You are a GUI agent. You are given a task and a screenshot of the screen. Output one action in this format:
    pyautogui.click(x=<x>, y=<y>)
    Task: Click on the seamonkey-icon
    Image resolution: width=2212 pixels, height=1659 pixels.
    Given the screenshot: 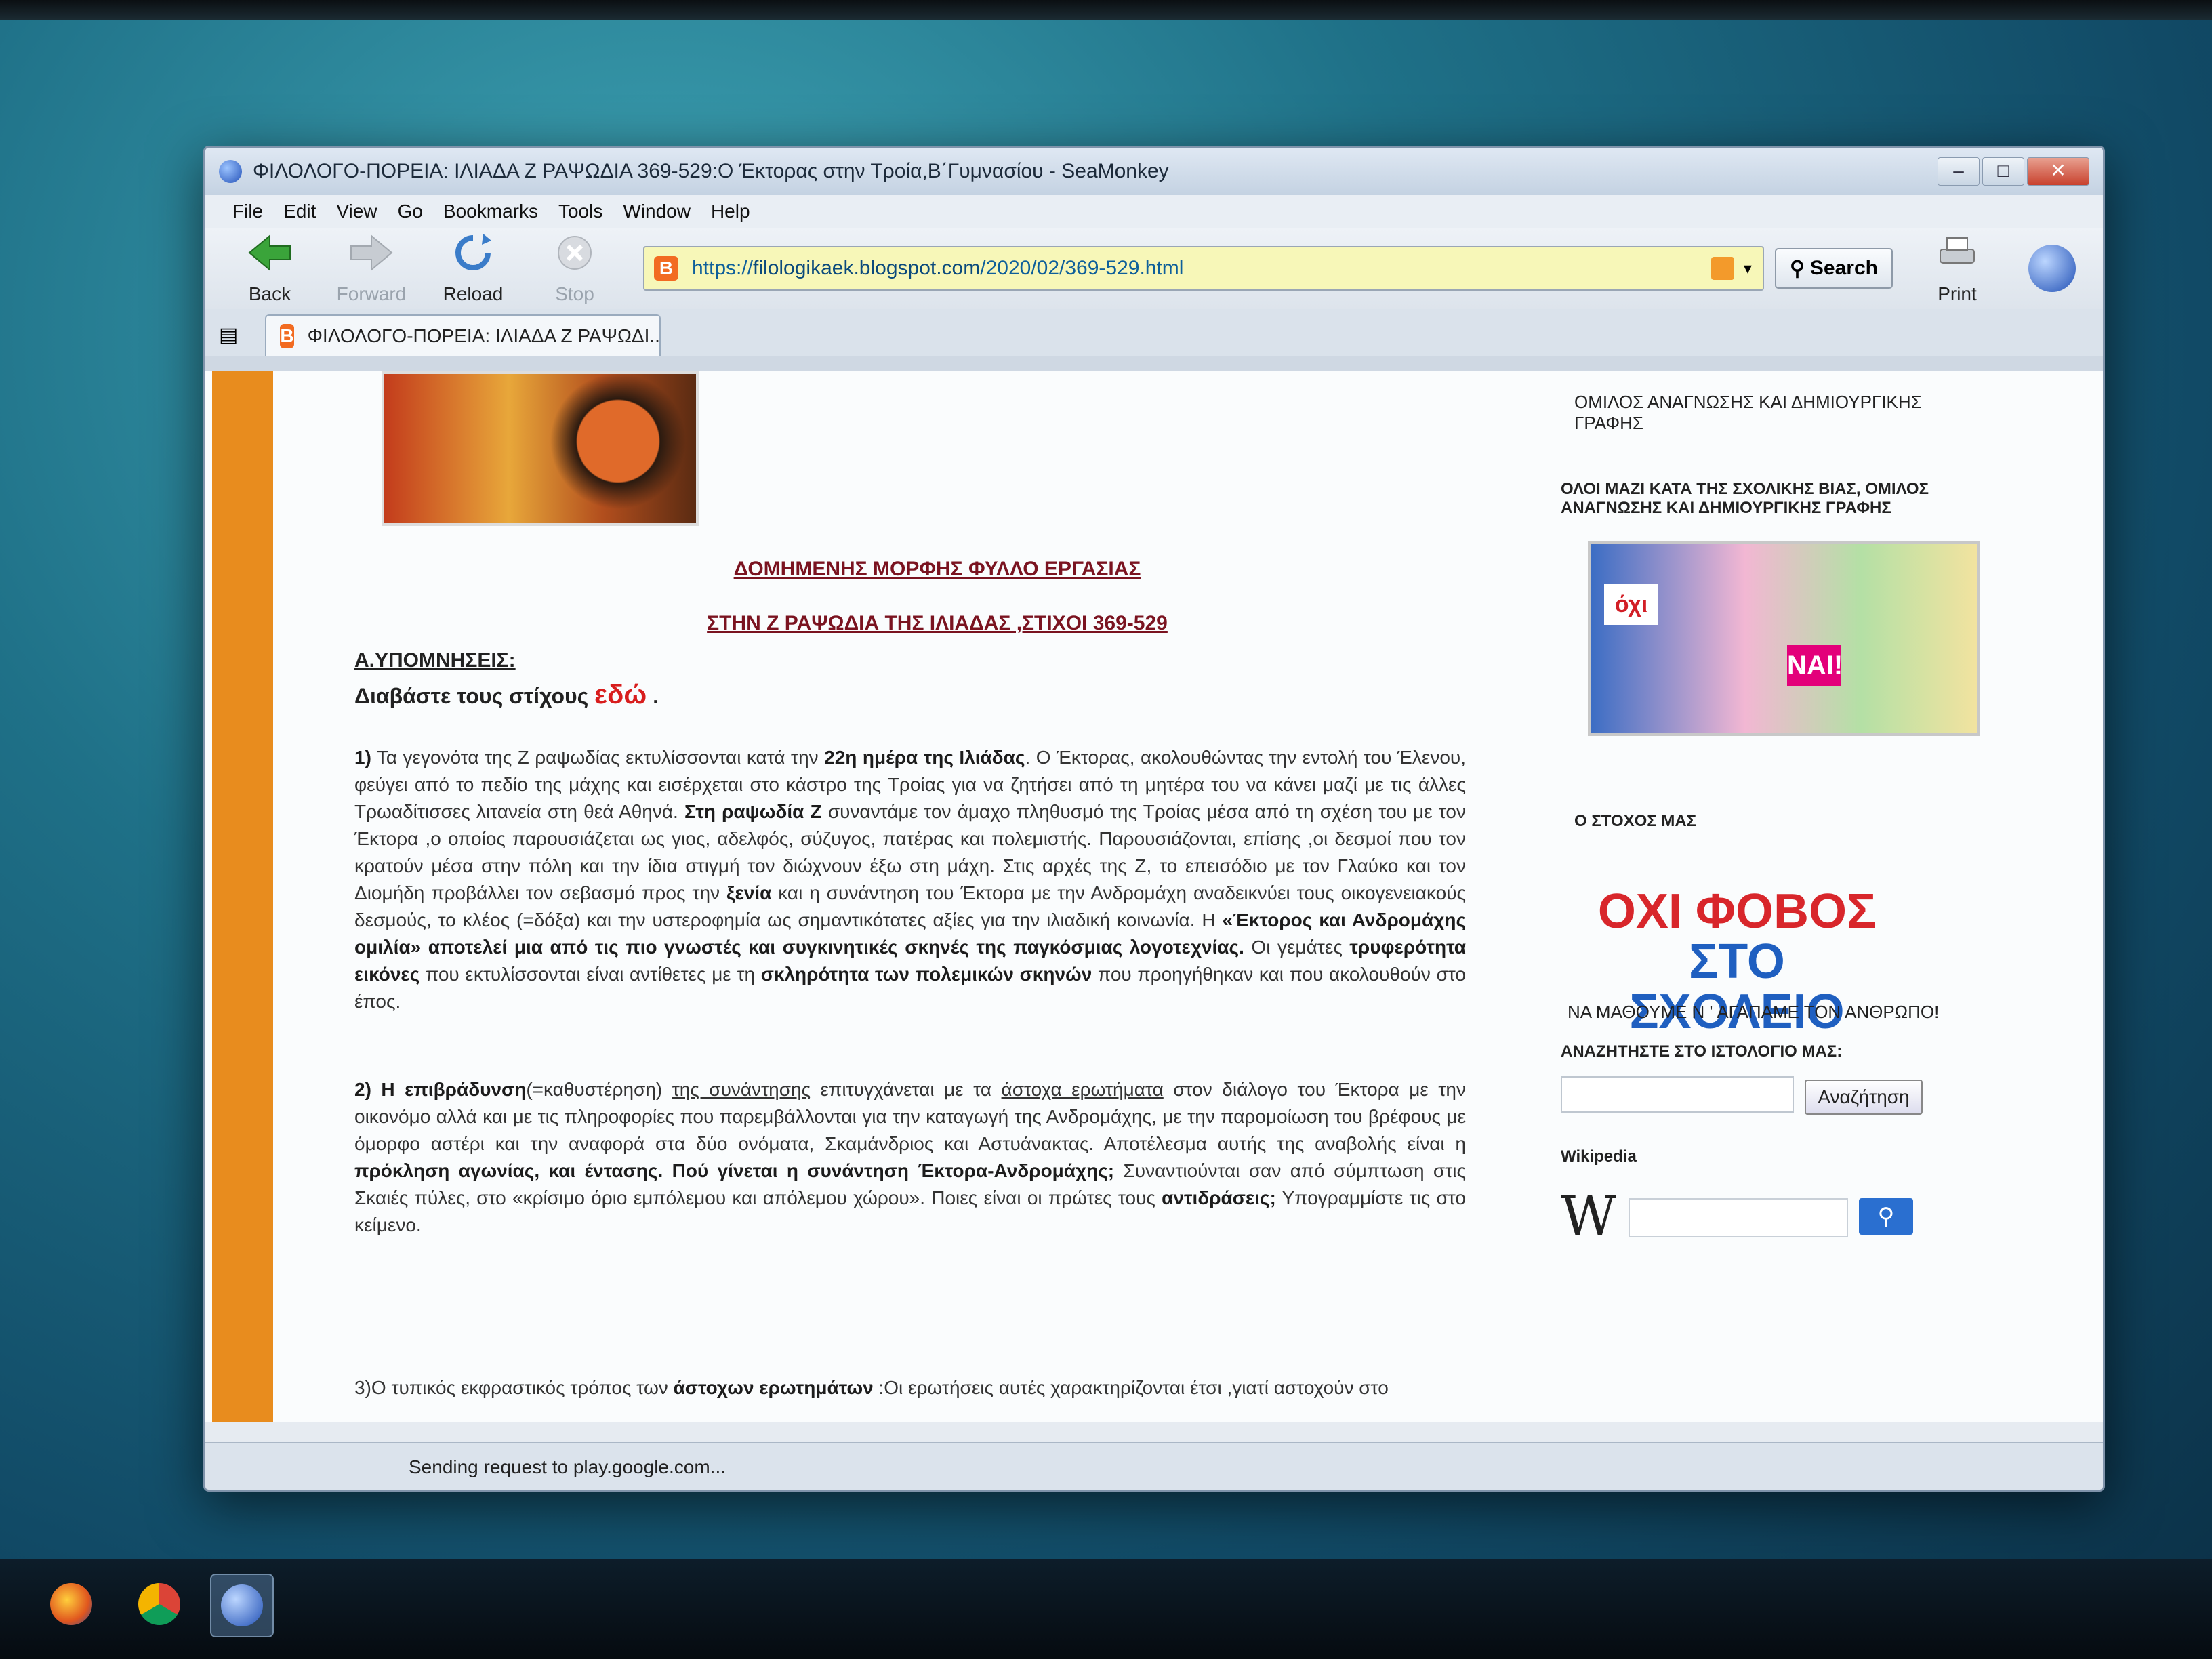 What is the action you would take?
    pyautogui.click(x=231, y=171)
    